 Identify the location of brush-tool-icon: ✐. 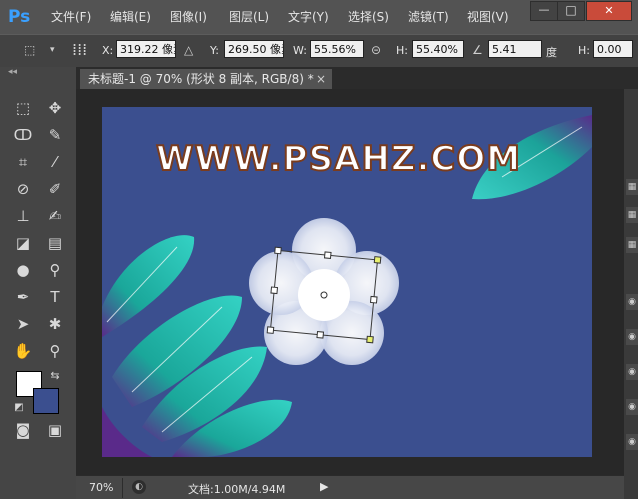
(55, 189).